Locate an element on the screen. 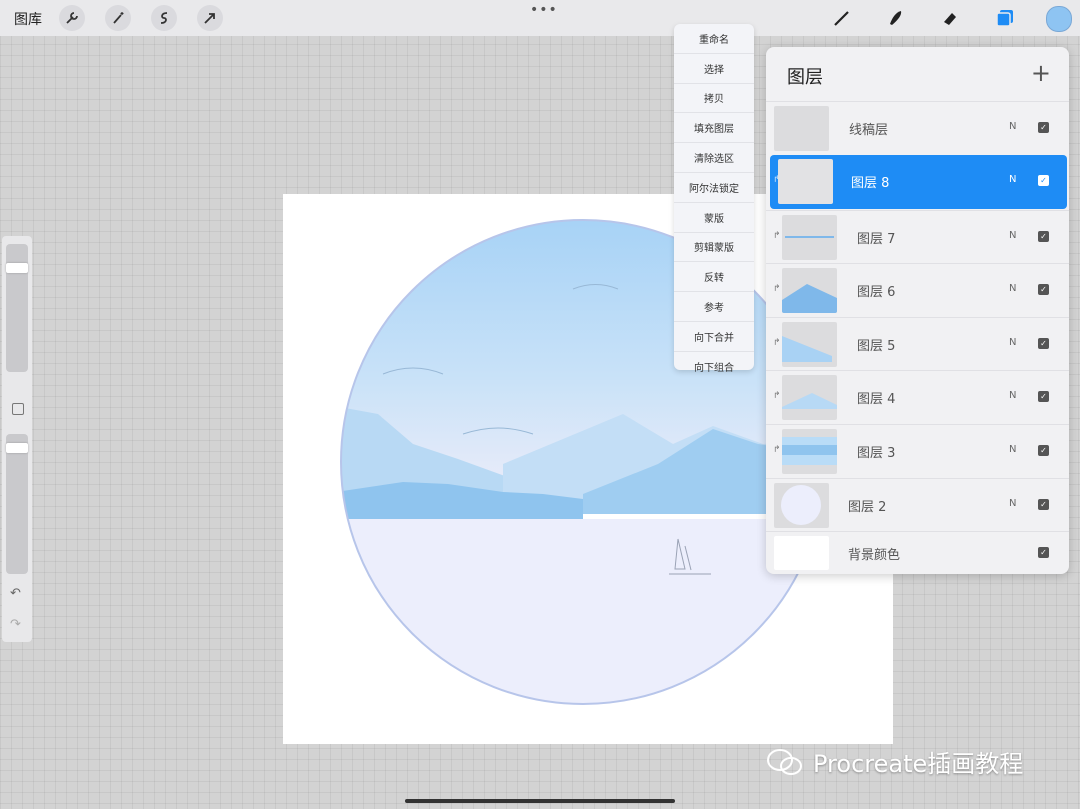  layer-row: ↱ 图层 6 N ✓ is located at coordinates (917, 290).